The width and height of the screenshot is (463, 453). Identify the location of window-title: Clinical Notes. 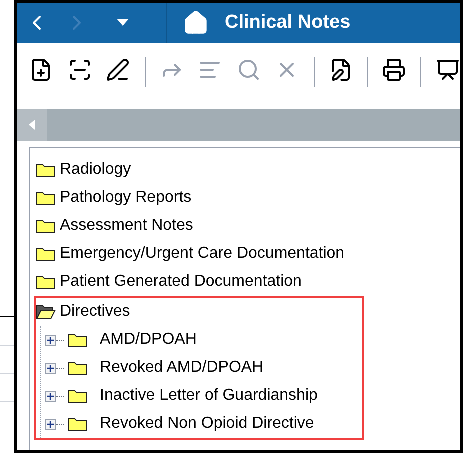
(288, 22).